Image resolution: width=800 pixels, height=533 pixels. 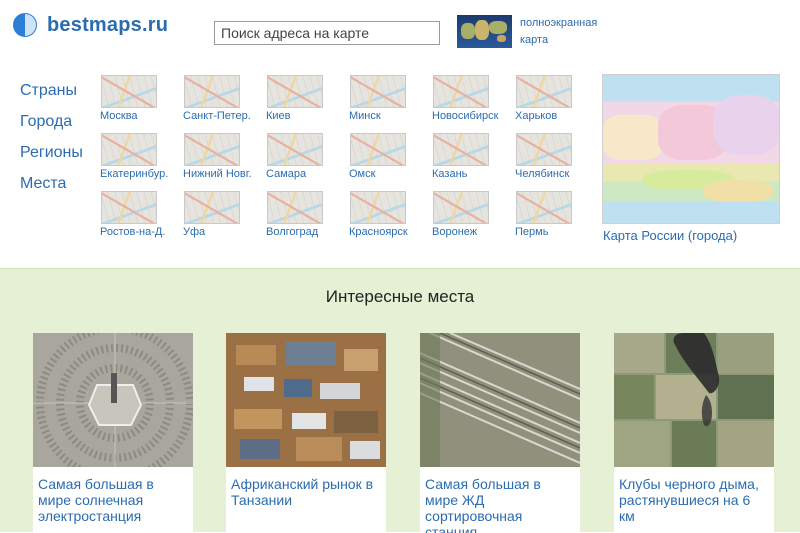 What do you see at coordinates (389, 116) in the screenshot?
I see `city-label: Минск` at bounding box center [389, 116].